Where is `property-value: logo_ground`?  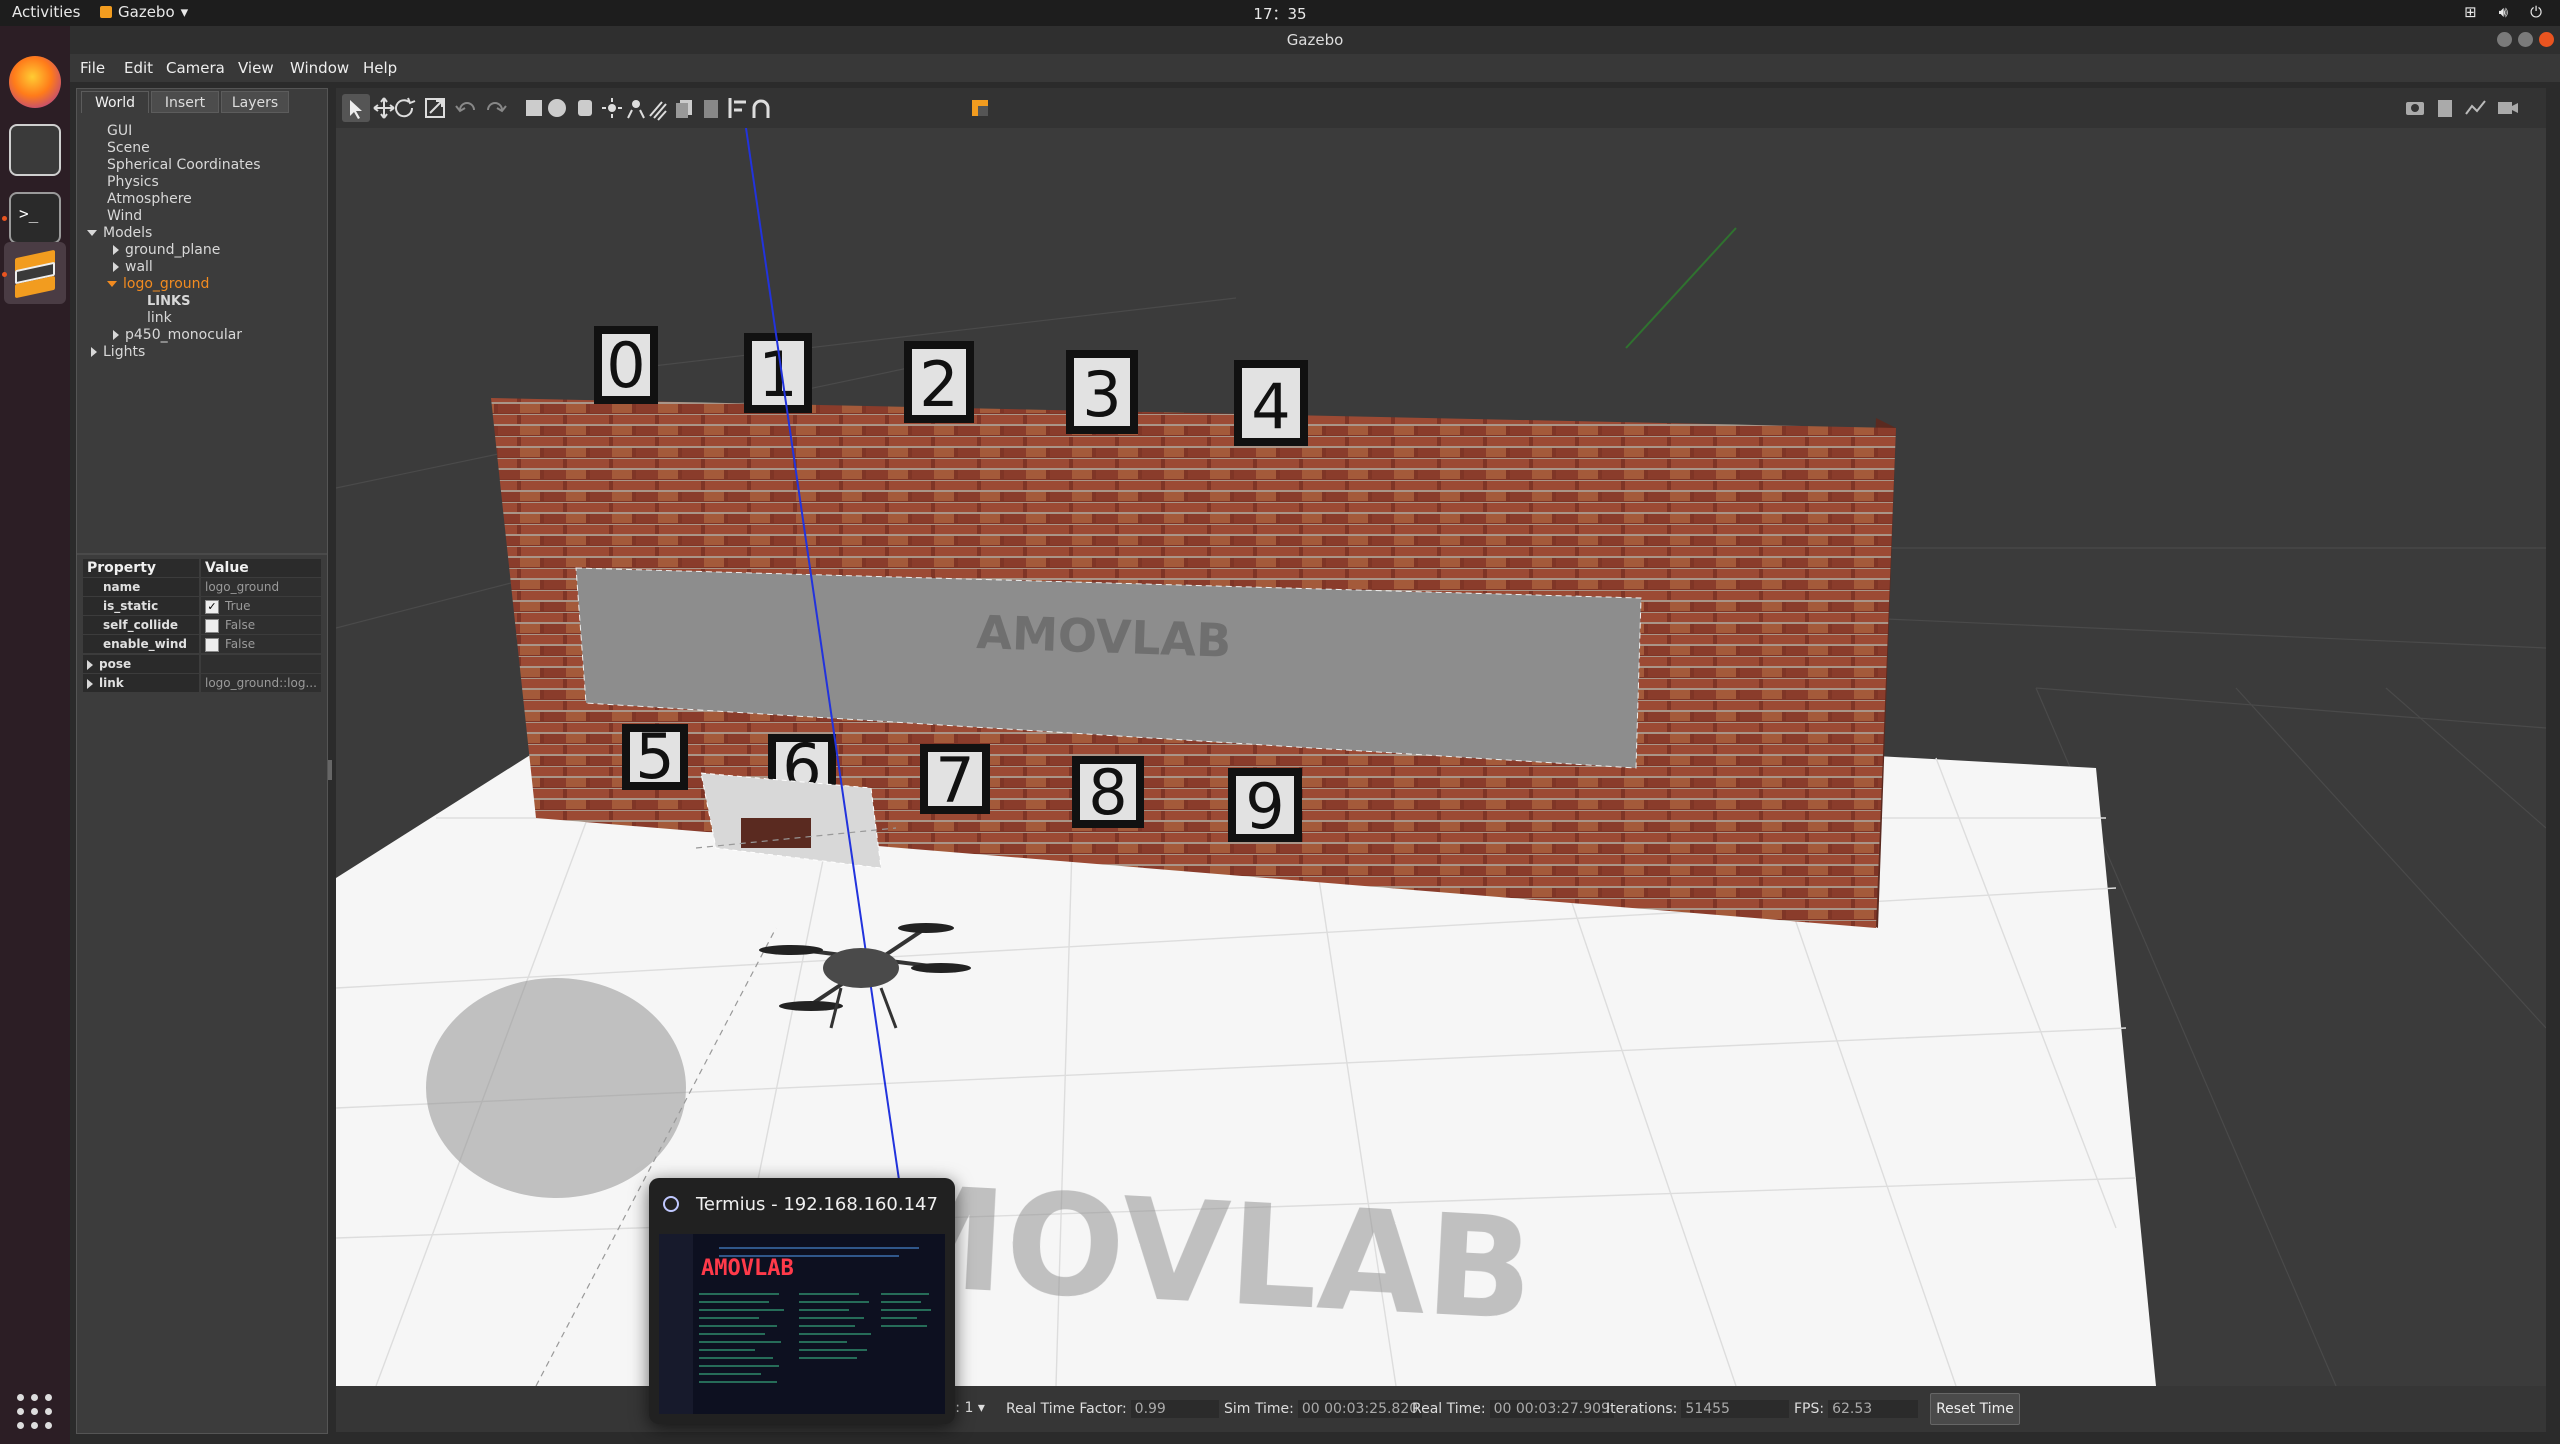 property-value: logo_ground is located at coordinates (261, 587).